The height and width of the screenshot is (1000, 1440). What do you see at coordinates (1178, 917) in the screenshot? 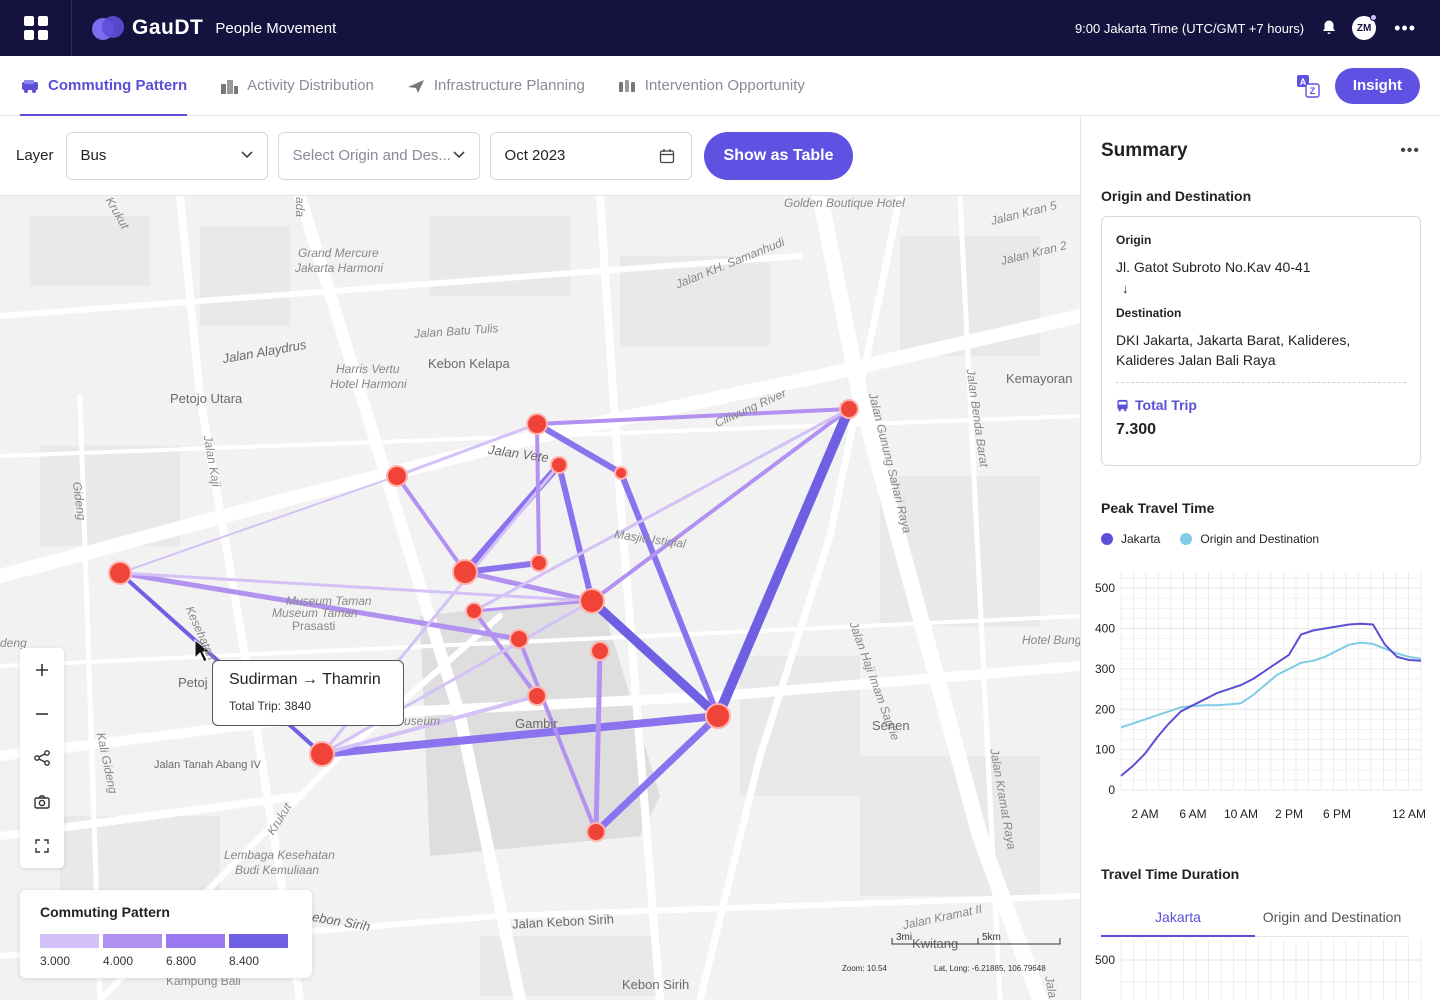
I see `tab-duration-jakarta: Jakarta` at bounding box center [1178, 917].